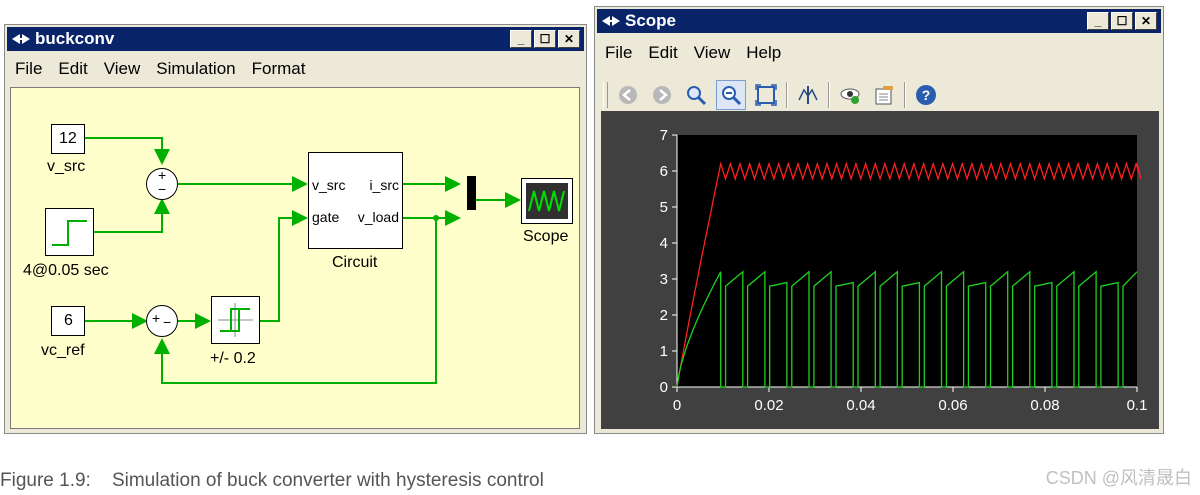  Describe the element at coordinates (63, 350) in the screenshot. I see `vc-ref-label: vc_ref` at that location.